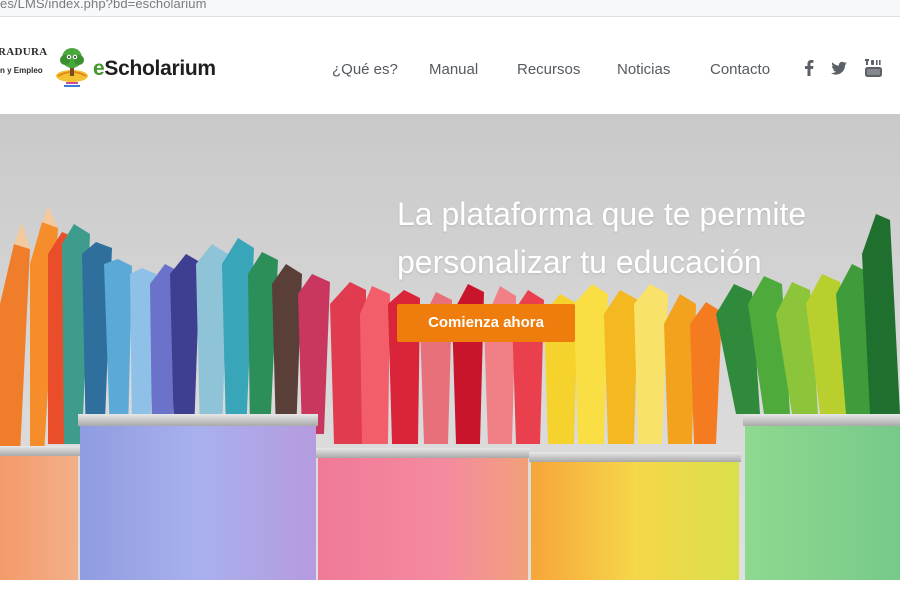 The image size is (900, 595). Describe the element at coordinates (450, 587) in the screenshot. I see `page-bottom` at that location.